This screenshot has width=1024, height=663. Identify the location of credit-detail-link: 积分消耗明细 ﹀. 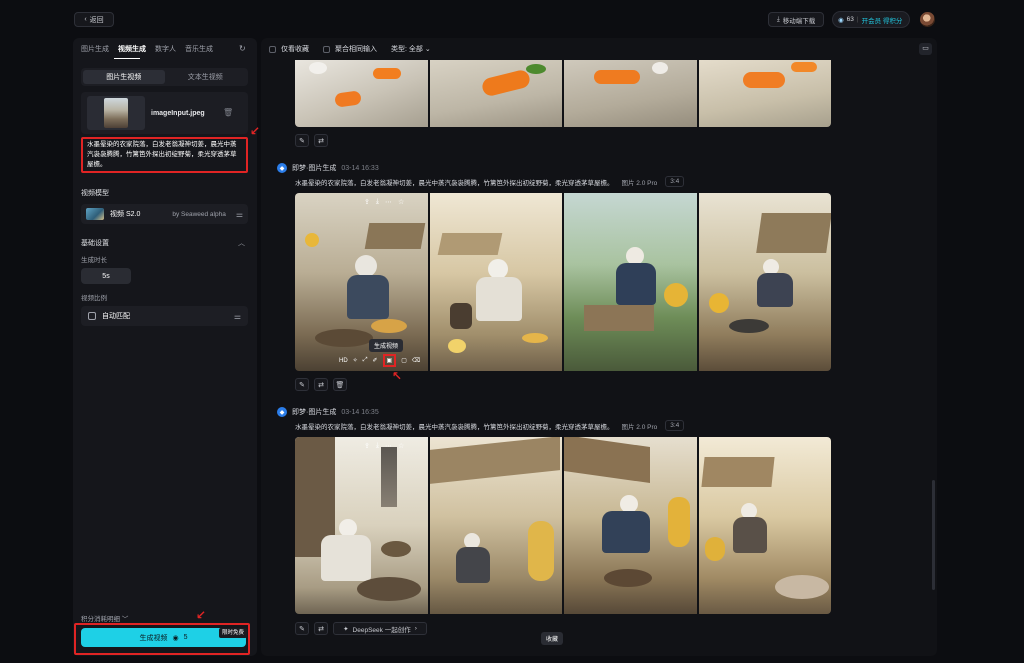
(104, 618).